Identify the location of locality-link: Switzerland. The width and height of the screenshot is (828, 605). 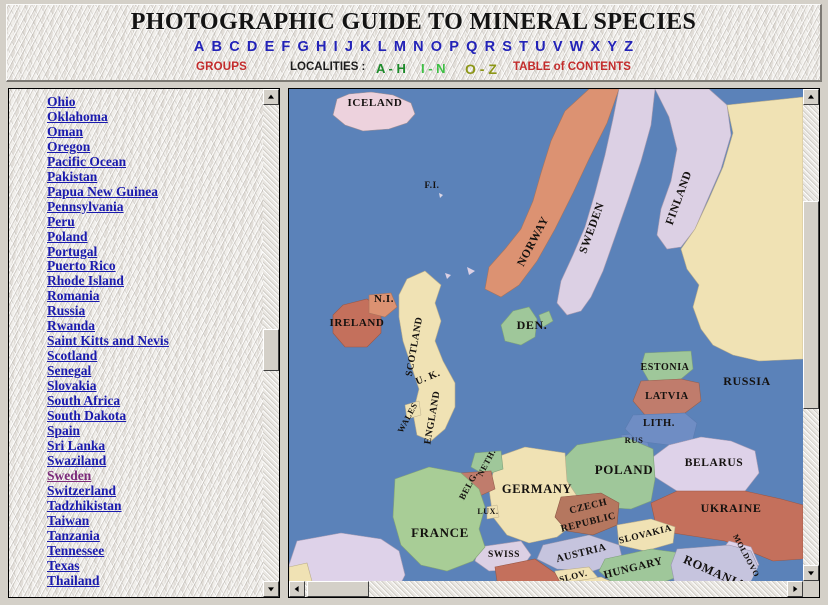
(81, 491).